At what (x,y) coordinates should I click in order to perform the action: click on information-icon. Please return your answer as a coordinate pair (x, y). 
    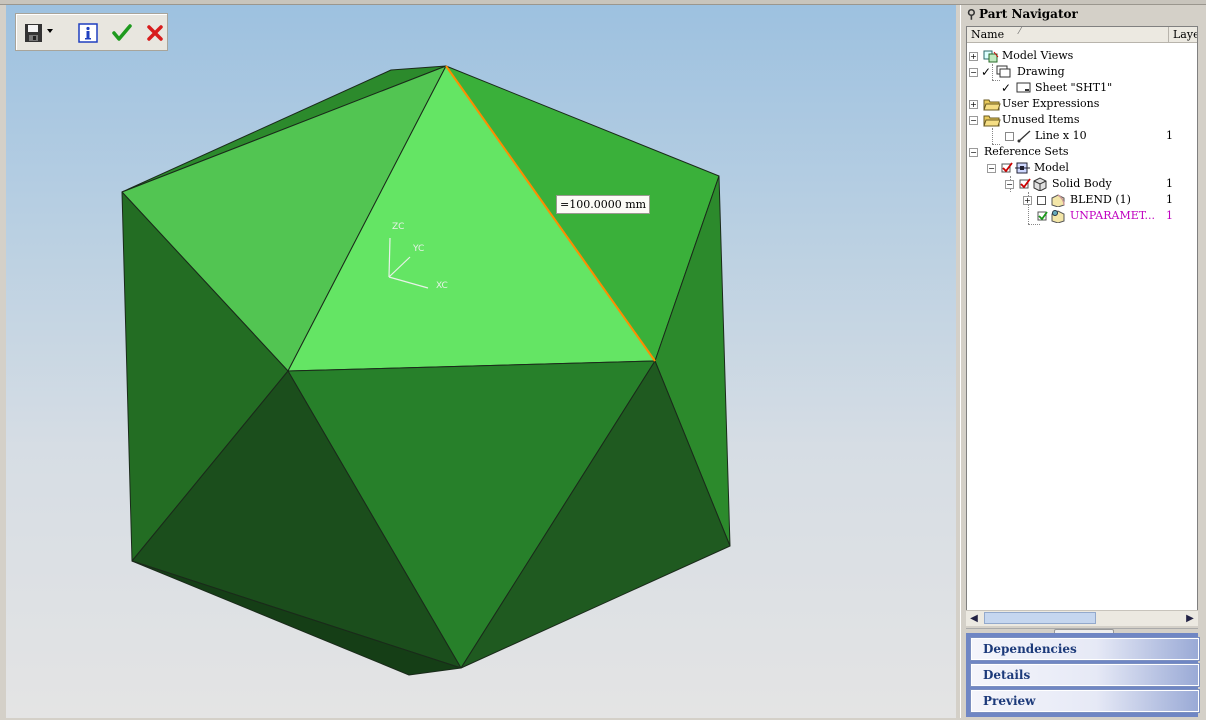
    Looking at the image, I should click on (88, 33).